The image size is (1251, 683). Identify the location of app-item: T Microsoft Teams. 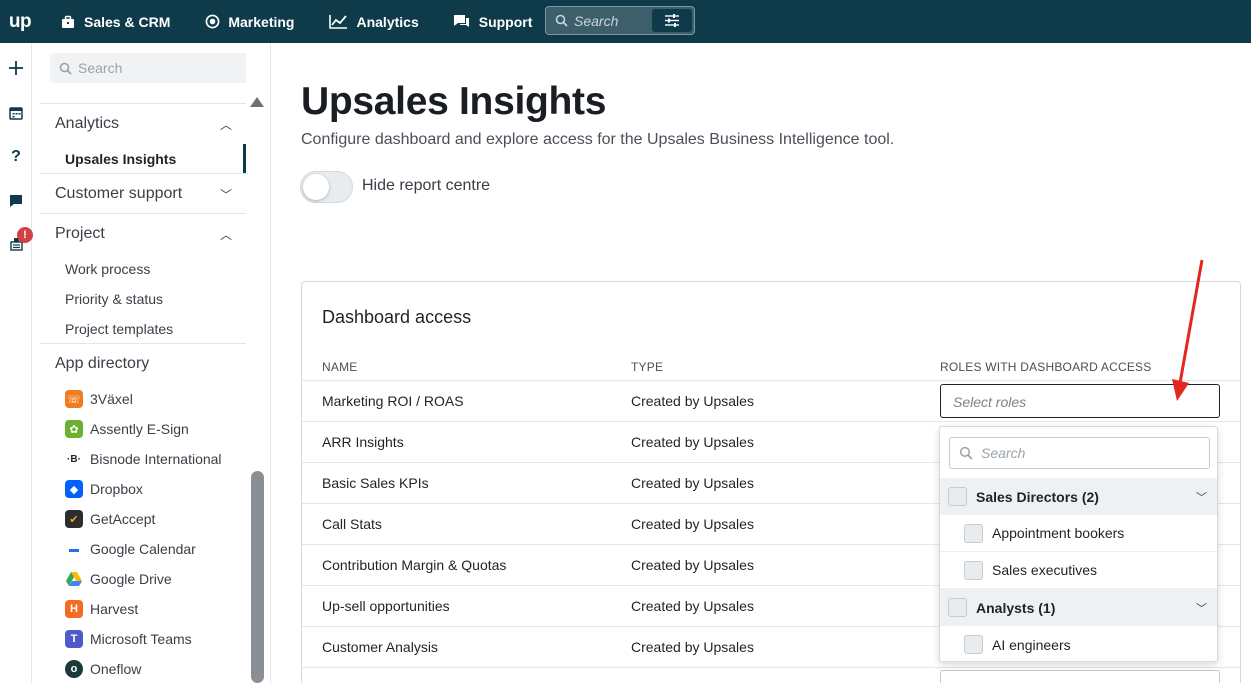
(143, 639).